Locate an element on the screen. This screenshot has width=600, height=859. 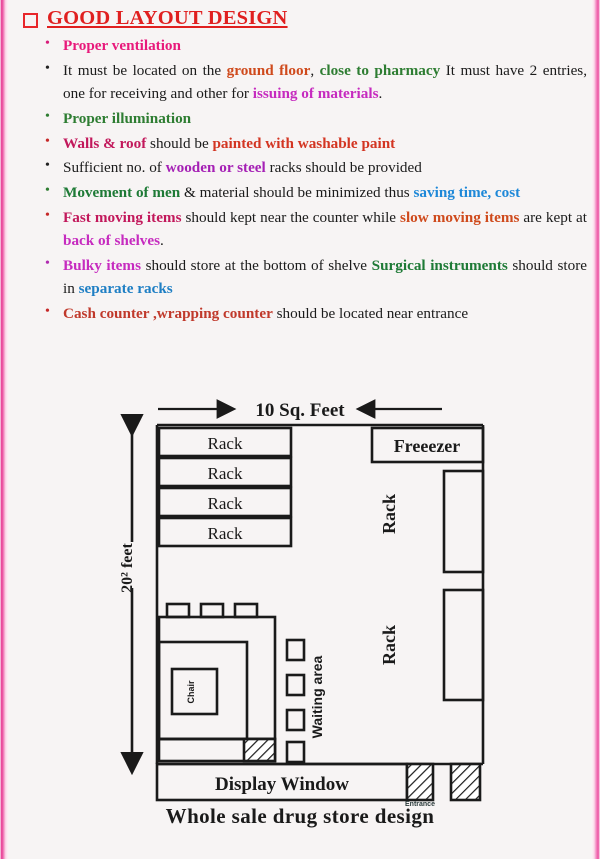
bullet-segment: & material should be minimized thus is located at coordinates (297, 193).